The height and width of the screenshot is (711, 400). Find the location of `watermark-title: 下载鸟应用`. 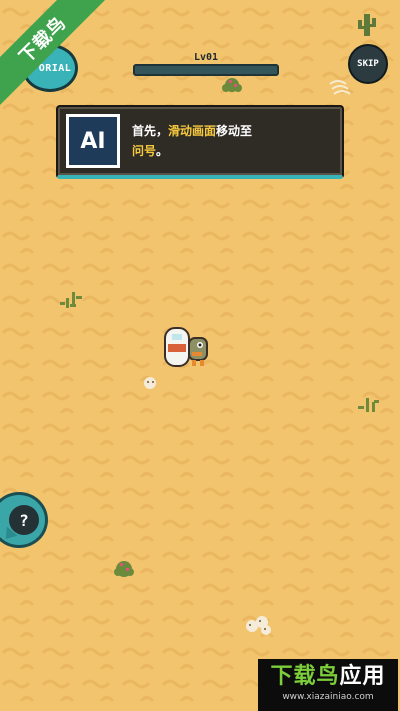

watermark-title: 下载鸟应用 is located at coordinates (328, 677).